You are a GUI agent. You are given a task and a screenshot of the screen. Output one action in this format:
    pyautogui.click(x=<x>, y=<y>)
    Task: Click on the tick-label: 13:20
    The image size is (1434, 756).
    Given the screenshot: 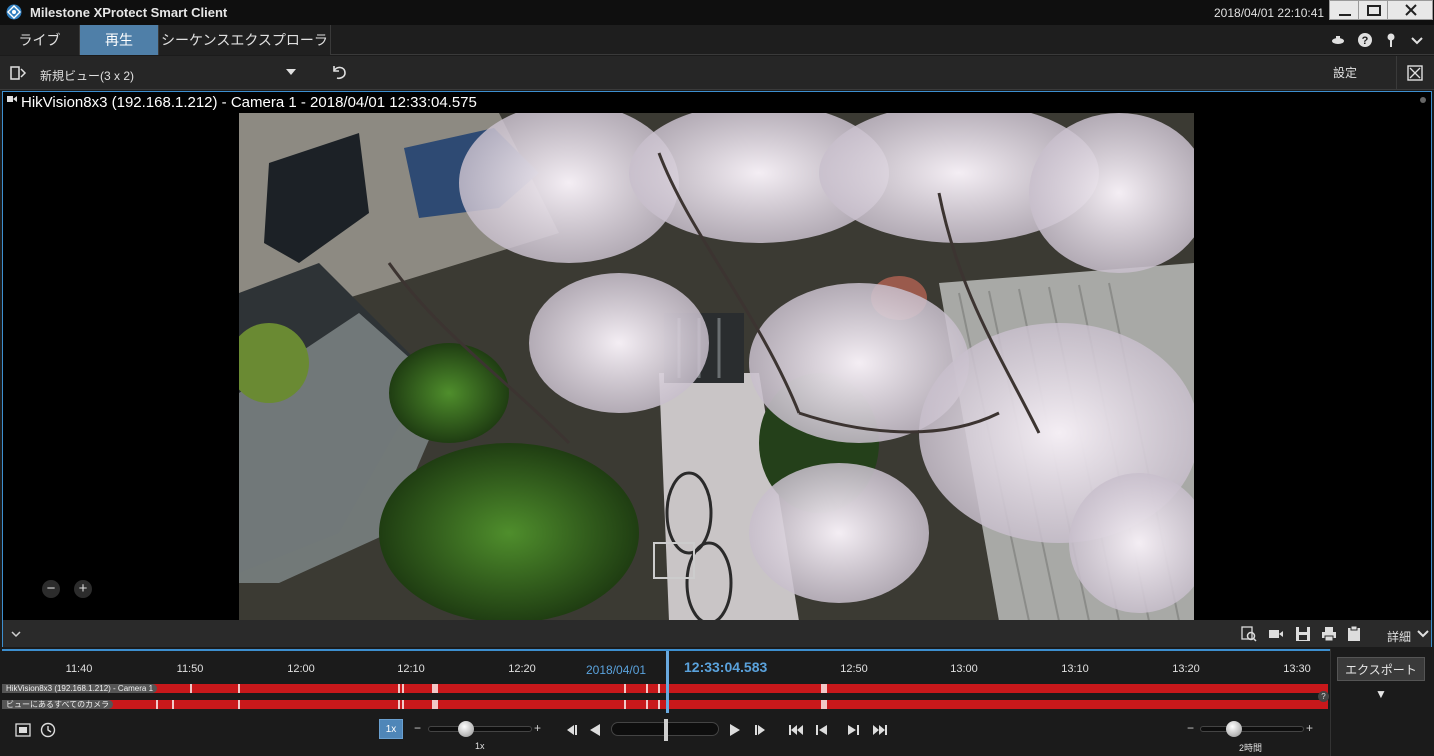 What is the action you would take?
    pyautogui.click(x=1186, y=669)
    